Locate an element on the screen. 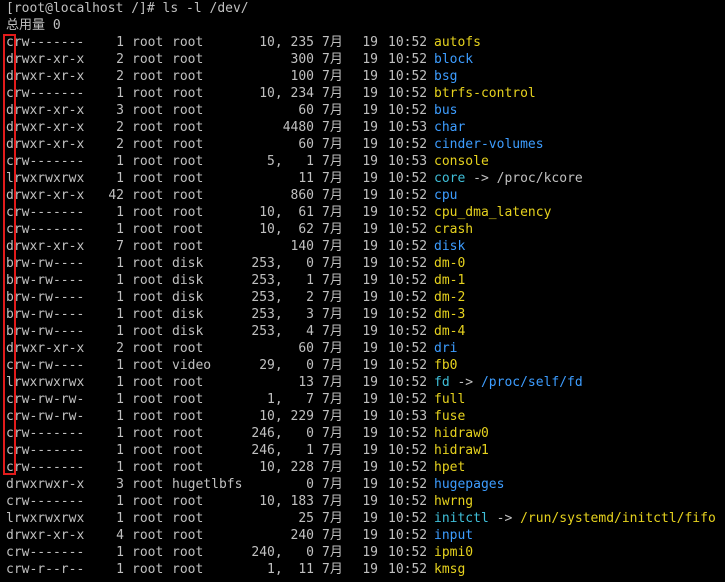 The height and width of the screenshot is (582, 725). size: 253, 3 is located at coordinates (282, 314).